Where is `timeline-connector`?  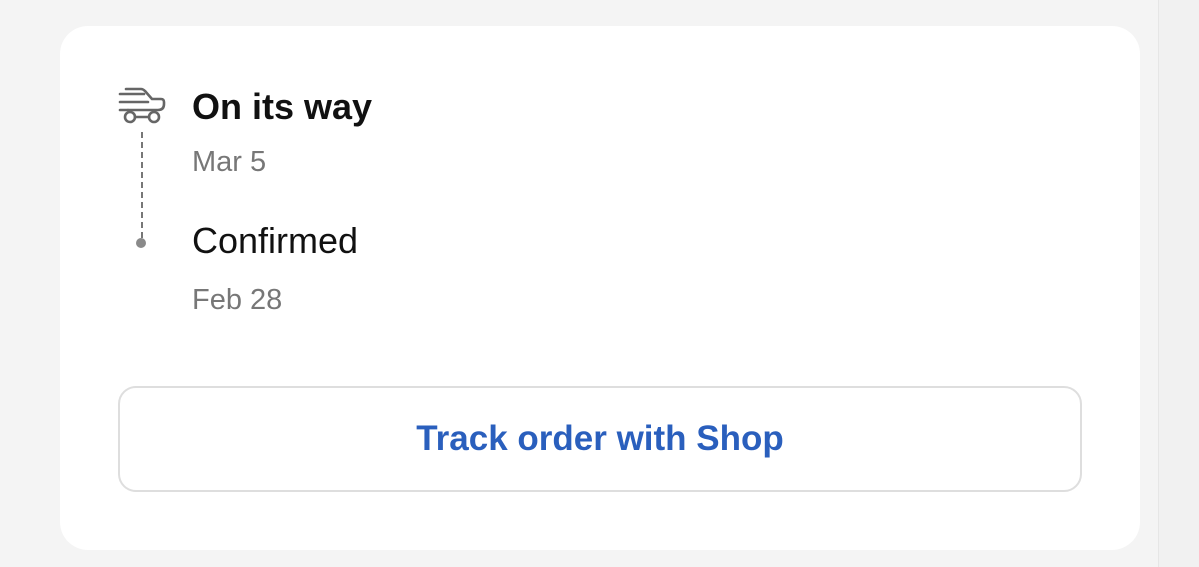 timeline-connector is located at coordinates (142, 185).